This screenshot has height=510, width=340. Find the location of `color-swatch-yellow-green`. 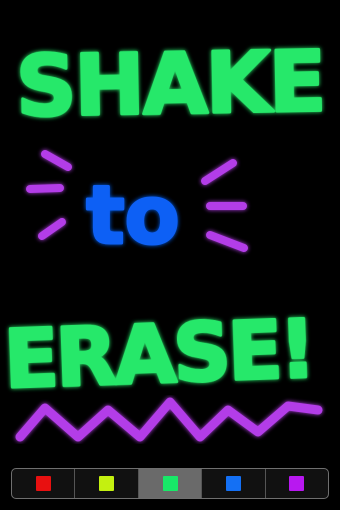

color-swatch-yellow-green is located at coordinates (107, 483).